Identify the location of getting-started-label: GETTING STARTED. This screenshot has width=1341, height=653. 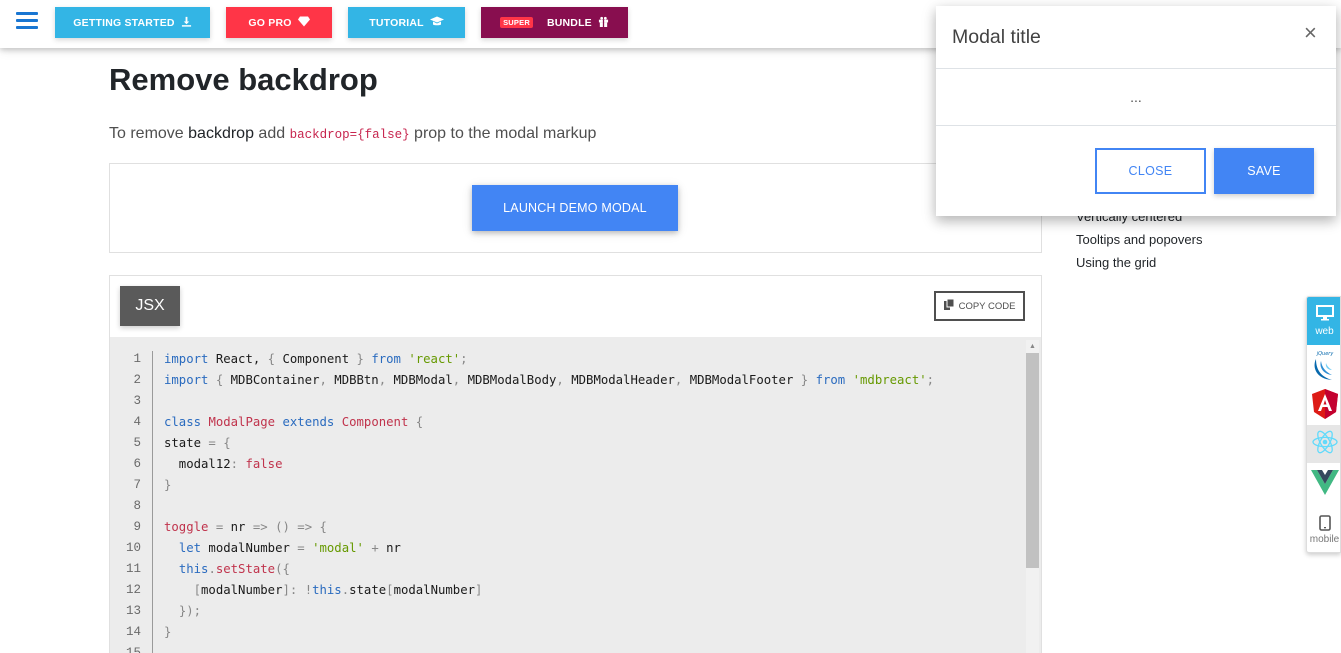
(124, 22).